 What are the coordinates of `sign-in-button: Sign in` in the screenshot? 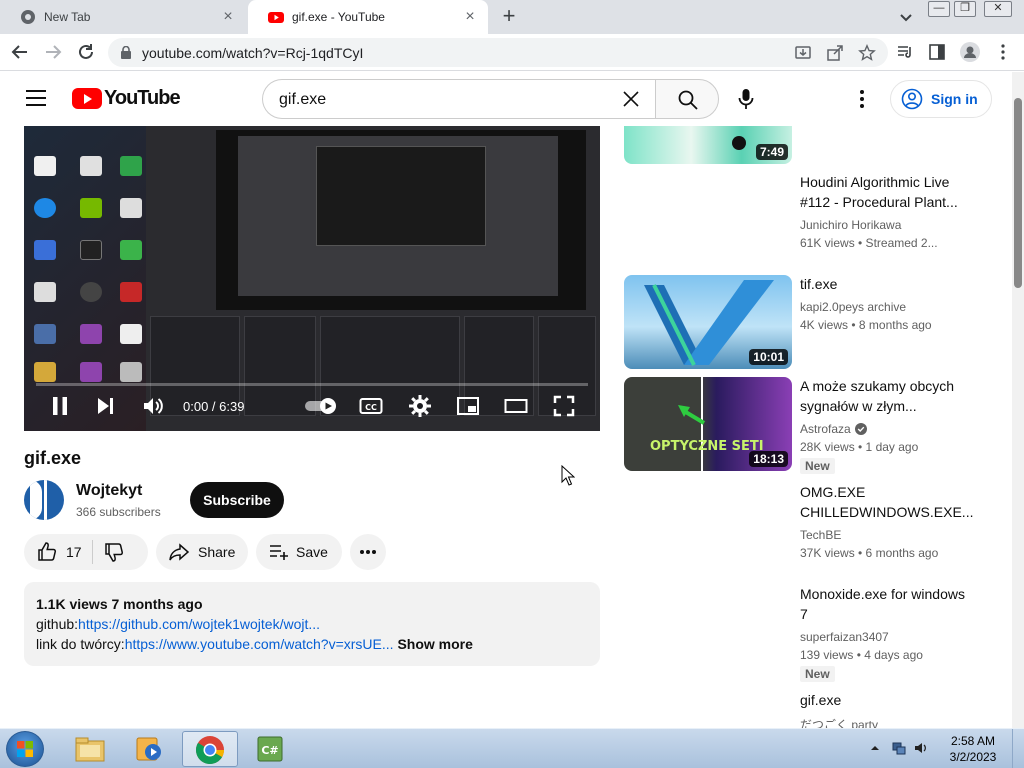 It's located at (941, 99).